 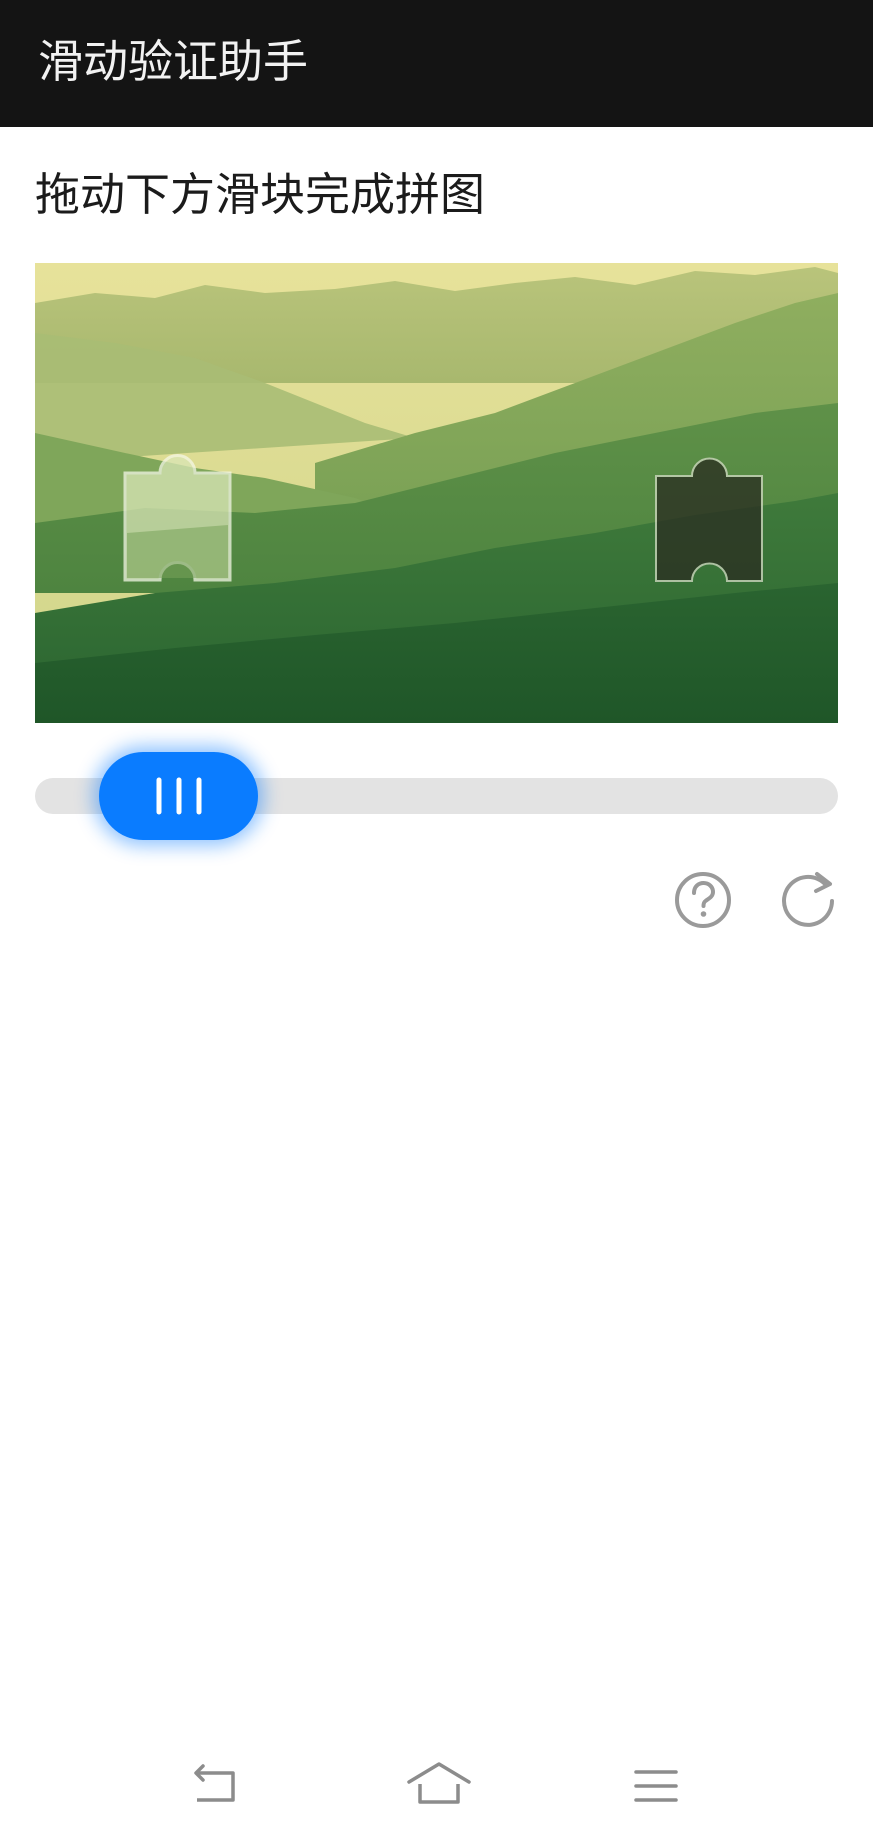 I want to click on nav-back-button, so click(x=215, y=1786).